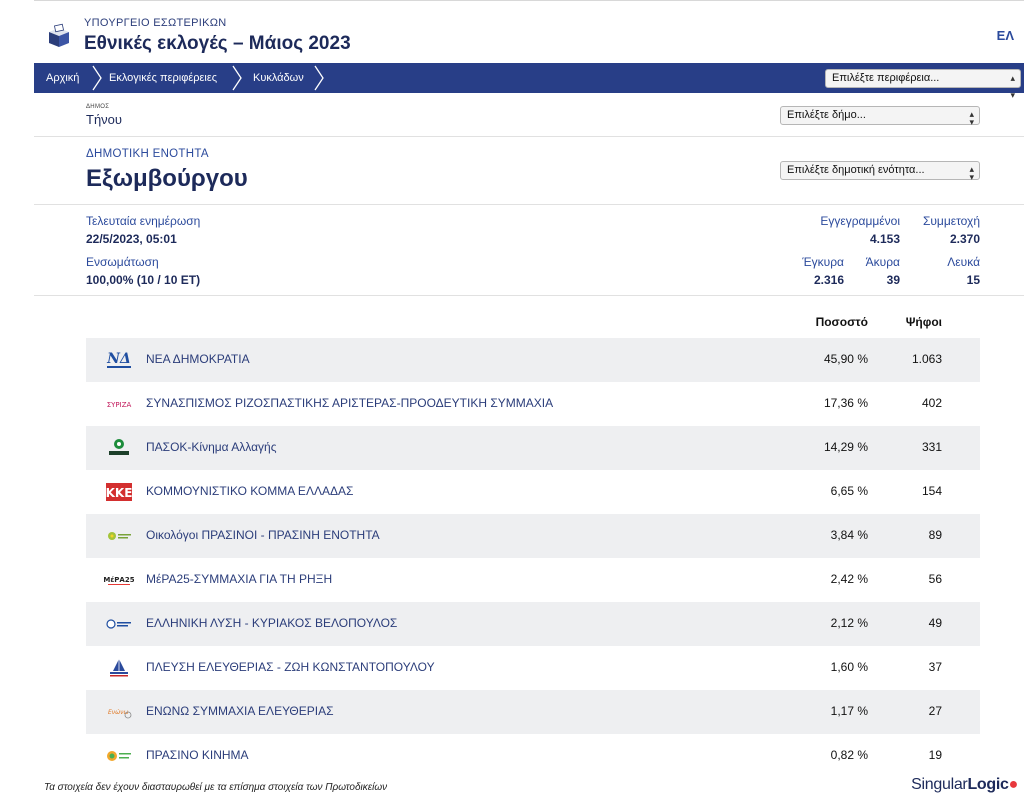  Describe the element at coordinates (217, 43) in the screenshot. I see `page-title: Εθνικές εκλογές – Μάιος 2023` at that location.